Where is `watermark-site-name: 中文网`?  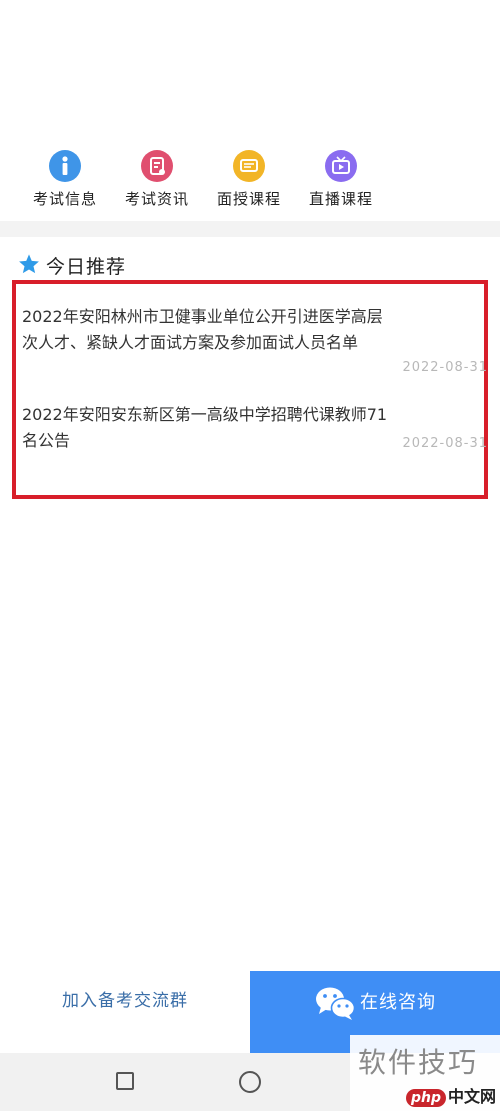 watermark-site-name: 中文网 is located at coordinates (472, 1096).